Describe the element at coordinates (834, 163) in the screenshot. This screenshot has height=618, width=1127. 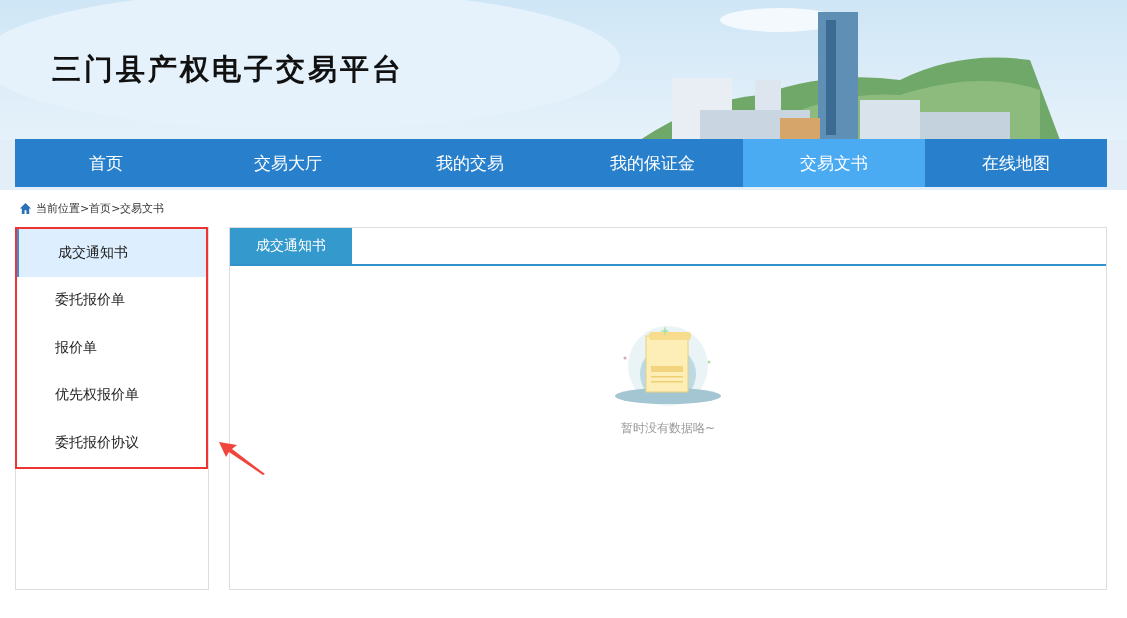
I see `nav-item: 交易文书` at that location.